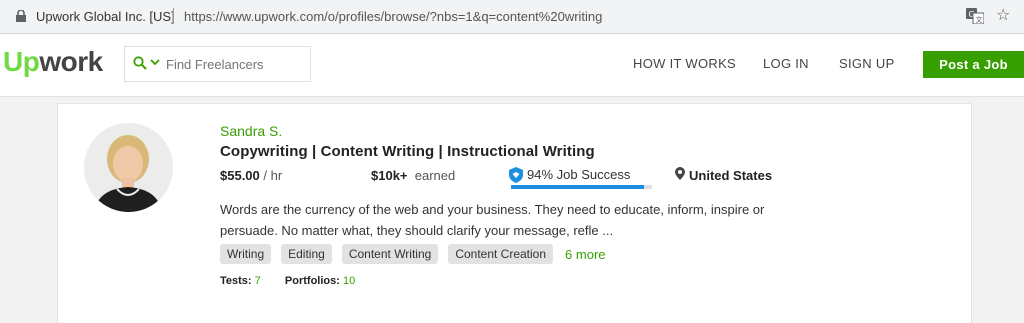 Image resolution: width=1024 pixels, height=323 pixels. I want to click on tests-value: 7, so click(257, 281).